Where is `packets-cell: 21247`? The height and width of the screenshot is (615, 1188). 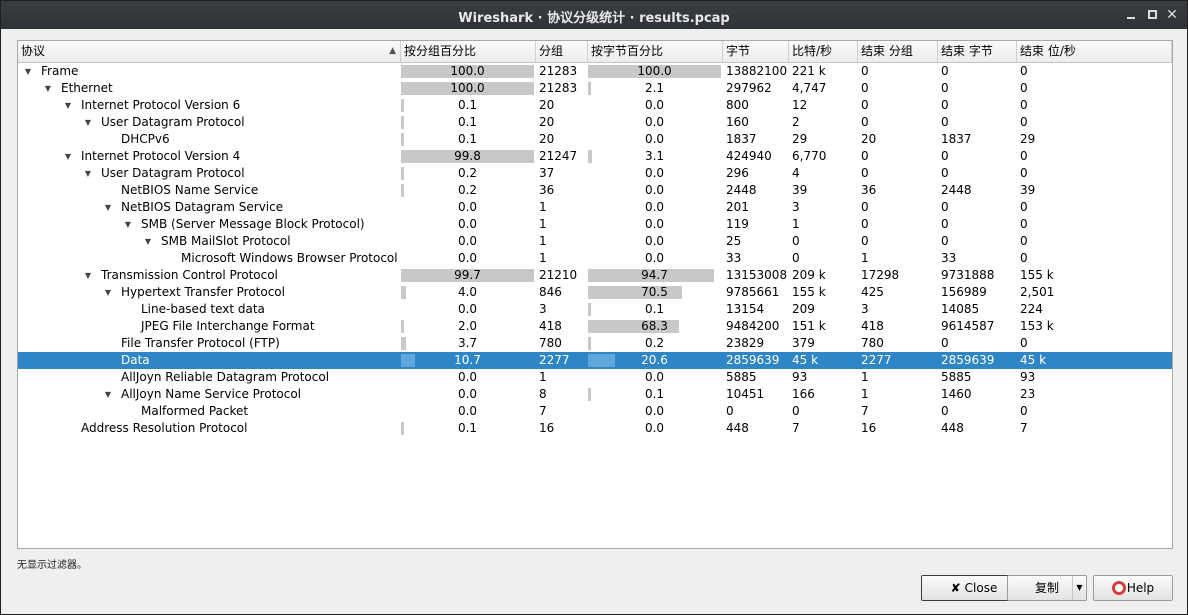 packets-cell: 21247 is located at coordinates (558, 156).